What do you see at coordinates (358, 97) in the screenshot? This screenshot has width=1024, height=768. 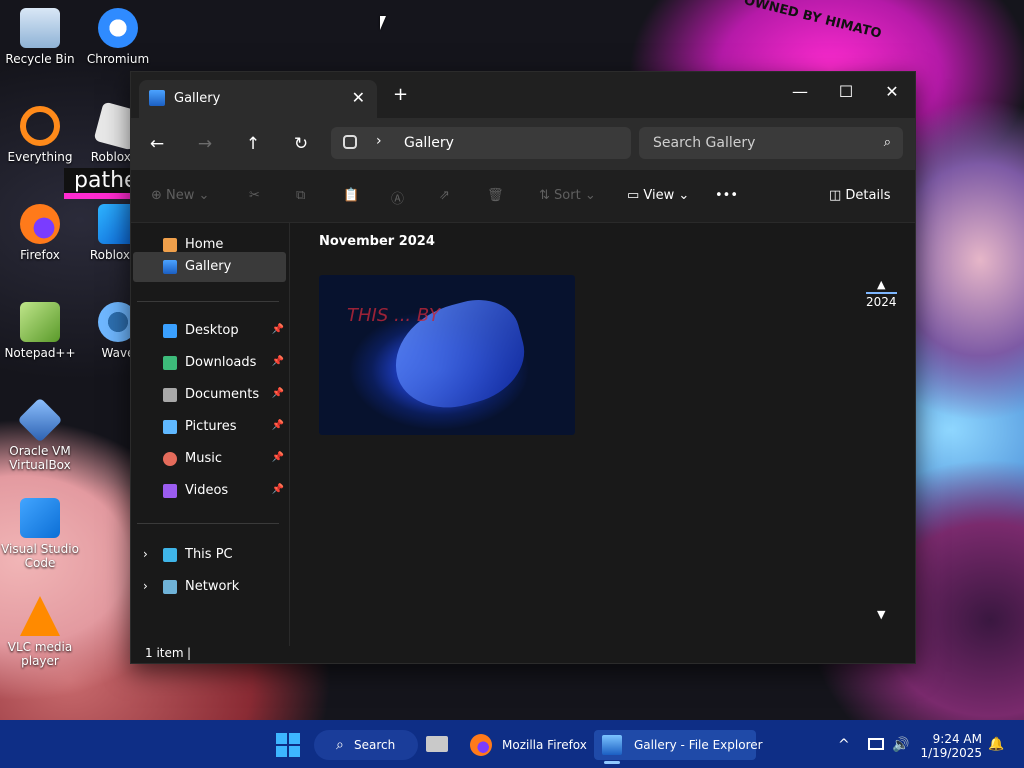 I see `tab-close-icon: ✕` at bounding box center [358, 97].